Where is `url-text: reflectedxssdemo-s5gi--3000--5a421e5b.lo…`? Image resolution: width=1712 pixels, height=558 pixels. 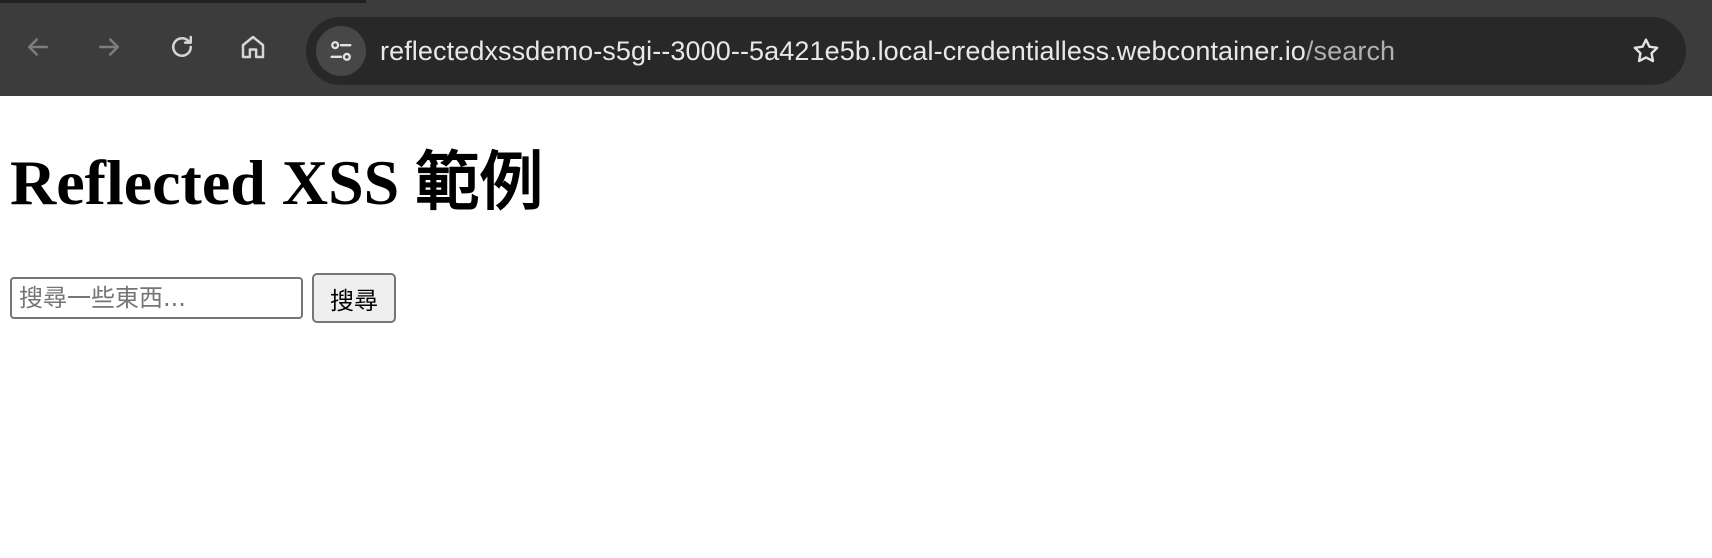 url-text: reflectedxssdemo-s5gi--3000--5a421e5b.lo… is located at coordinates (887, 51).